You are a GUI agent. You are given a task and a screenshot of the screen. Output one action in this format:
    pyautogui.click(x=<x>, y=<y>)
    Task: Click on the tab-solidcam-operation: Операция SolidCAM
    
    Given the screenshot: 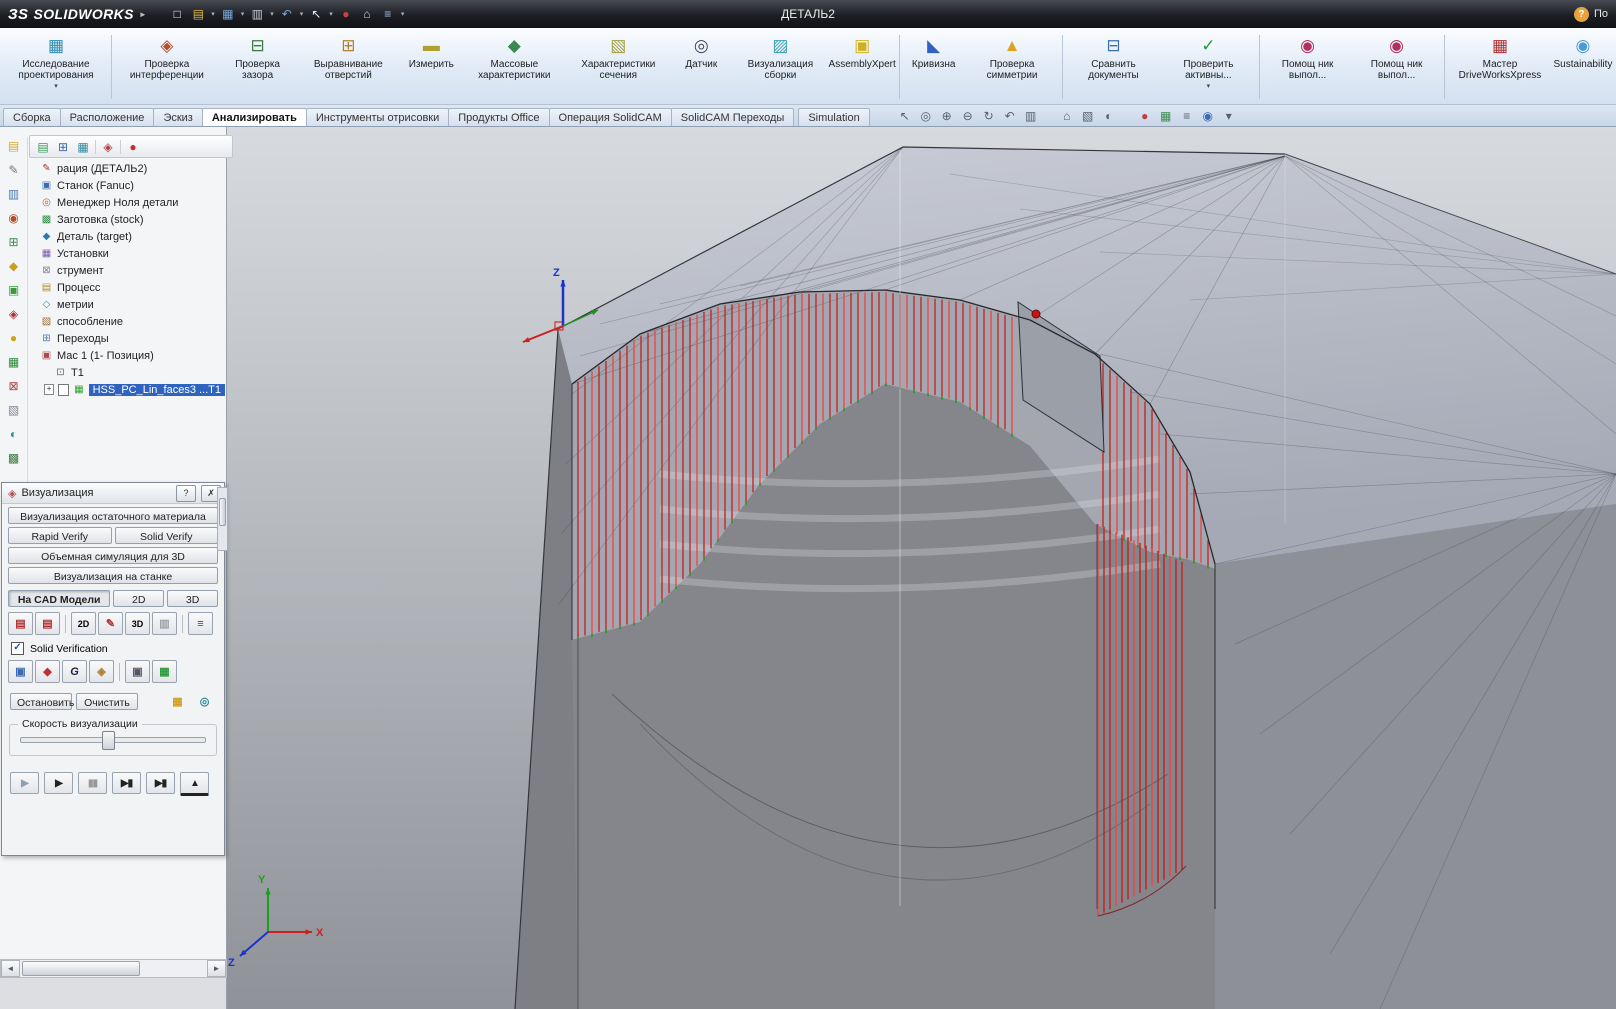 What is the action you would take?
    pyautogui.click(x=610, y=117)
    